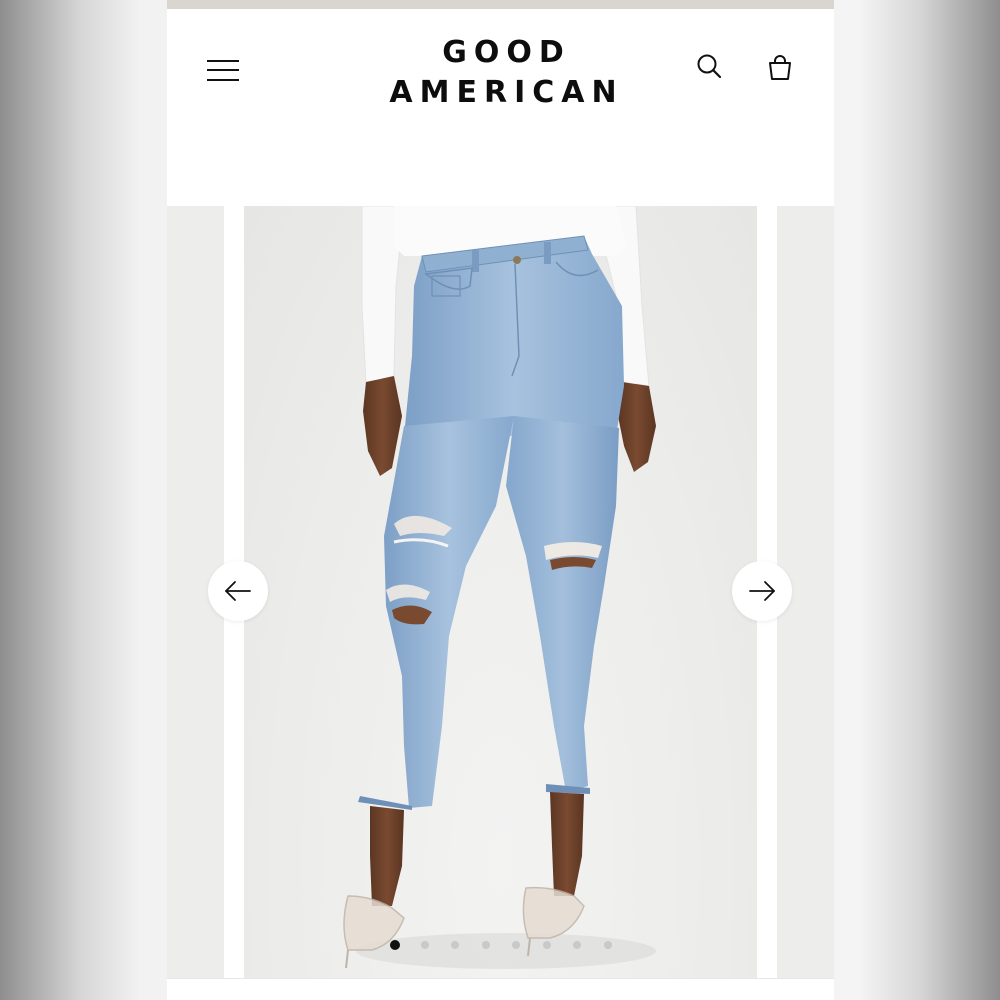 The height and width of the screenshot is (1000, 1000). I want to click on brand-logo-line2: AMERICAN, so click(500, 92).